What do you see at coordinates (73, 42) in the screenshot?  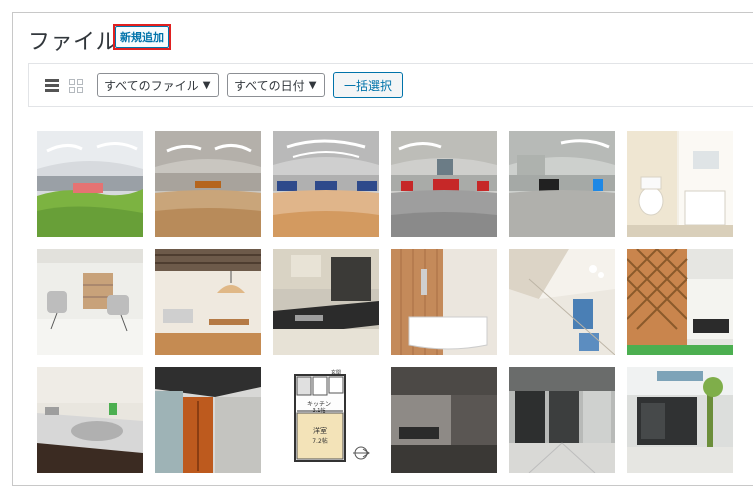 I see `page-title: ファイル` at bounding box center [73, 42].